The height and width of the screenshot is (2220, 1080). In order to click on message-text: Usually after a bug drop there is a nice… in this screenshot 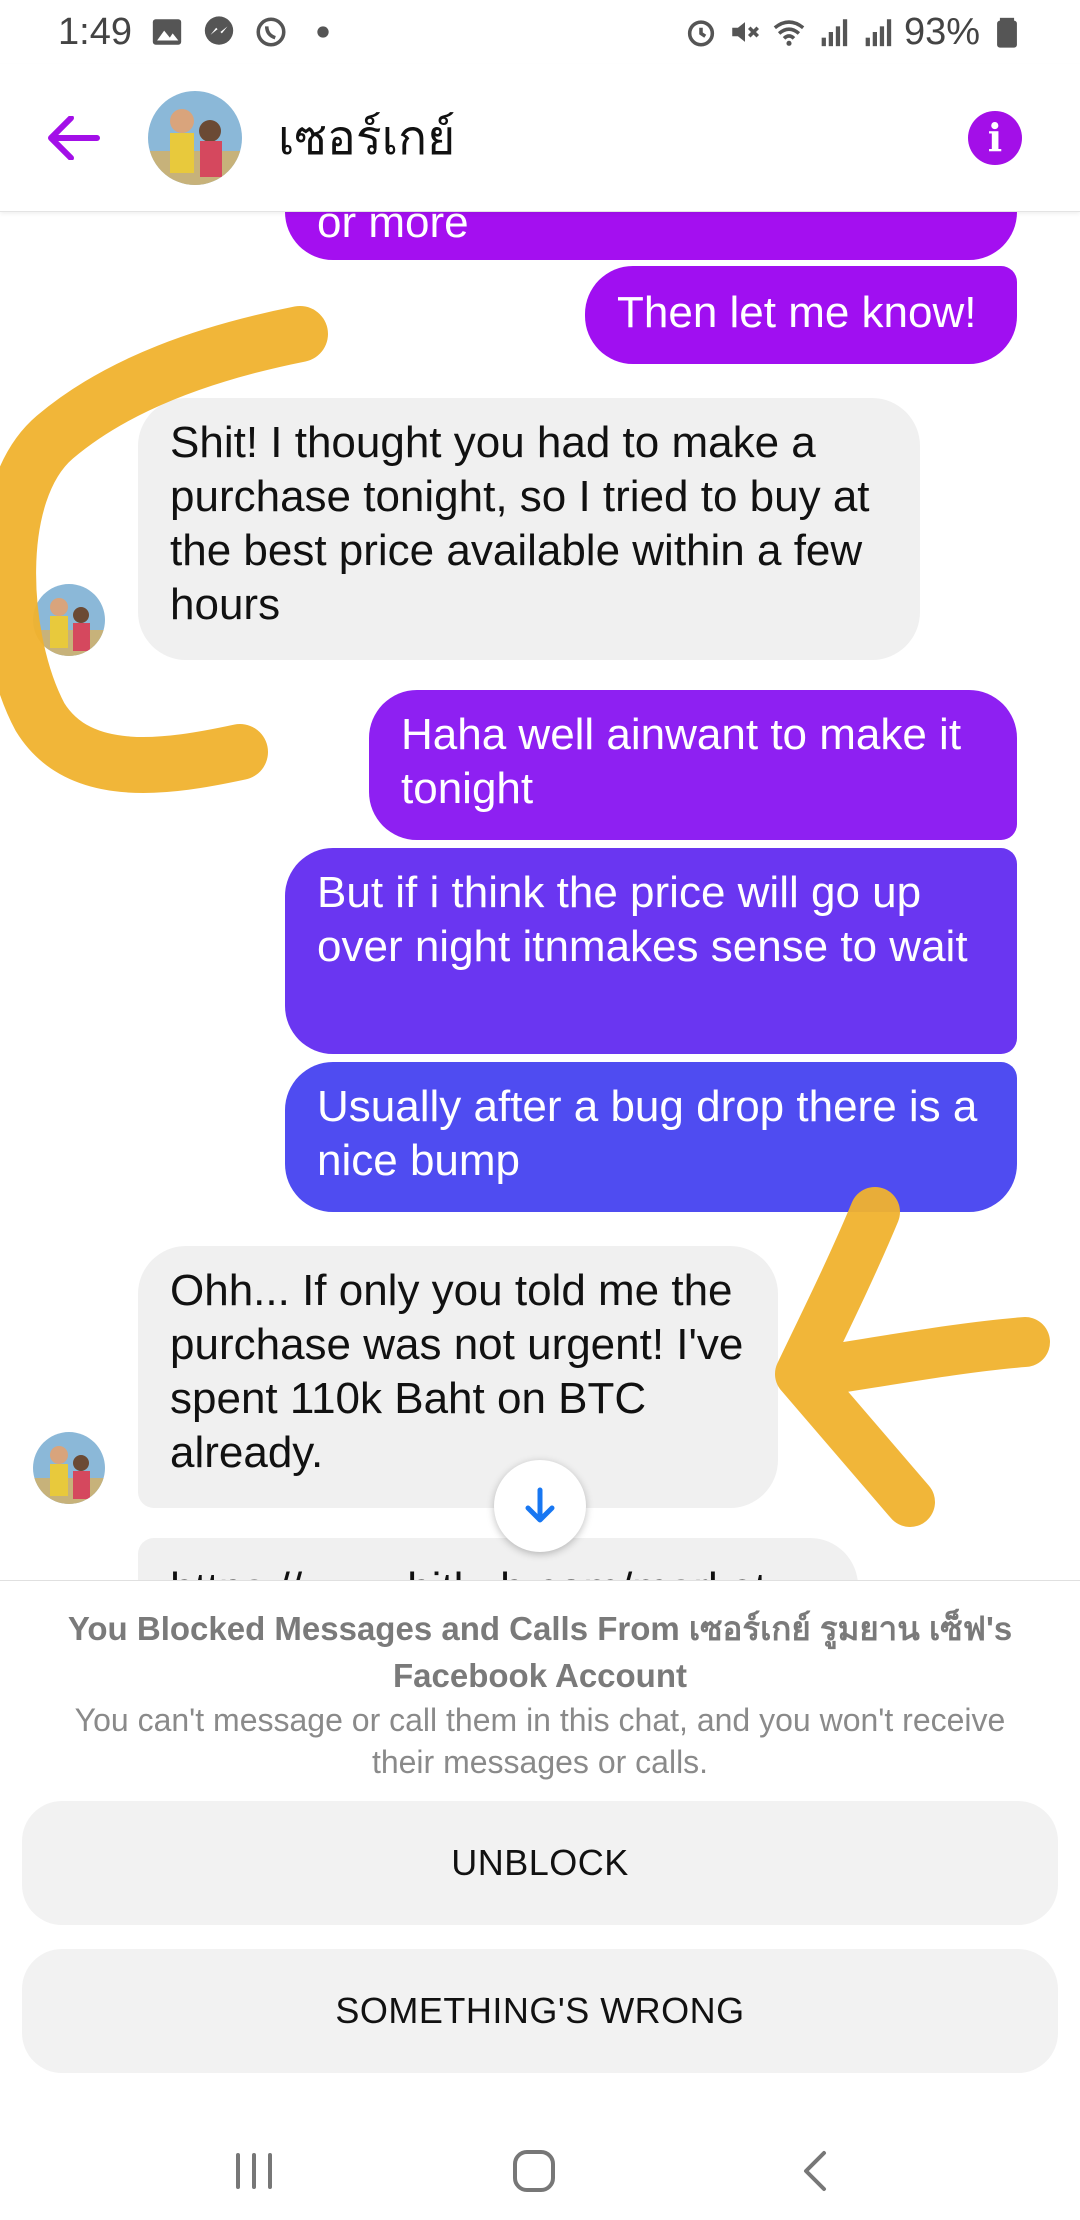, I will do `click(647, 1133)`.